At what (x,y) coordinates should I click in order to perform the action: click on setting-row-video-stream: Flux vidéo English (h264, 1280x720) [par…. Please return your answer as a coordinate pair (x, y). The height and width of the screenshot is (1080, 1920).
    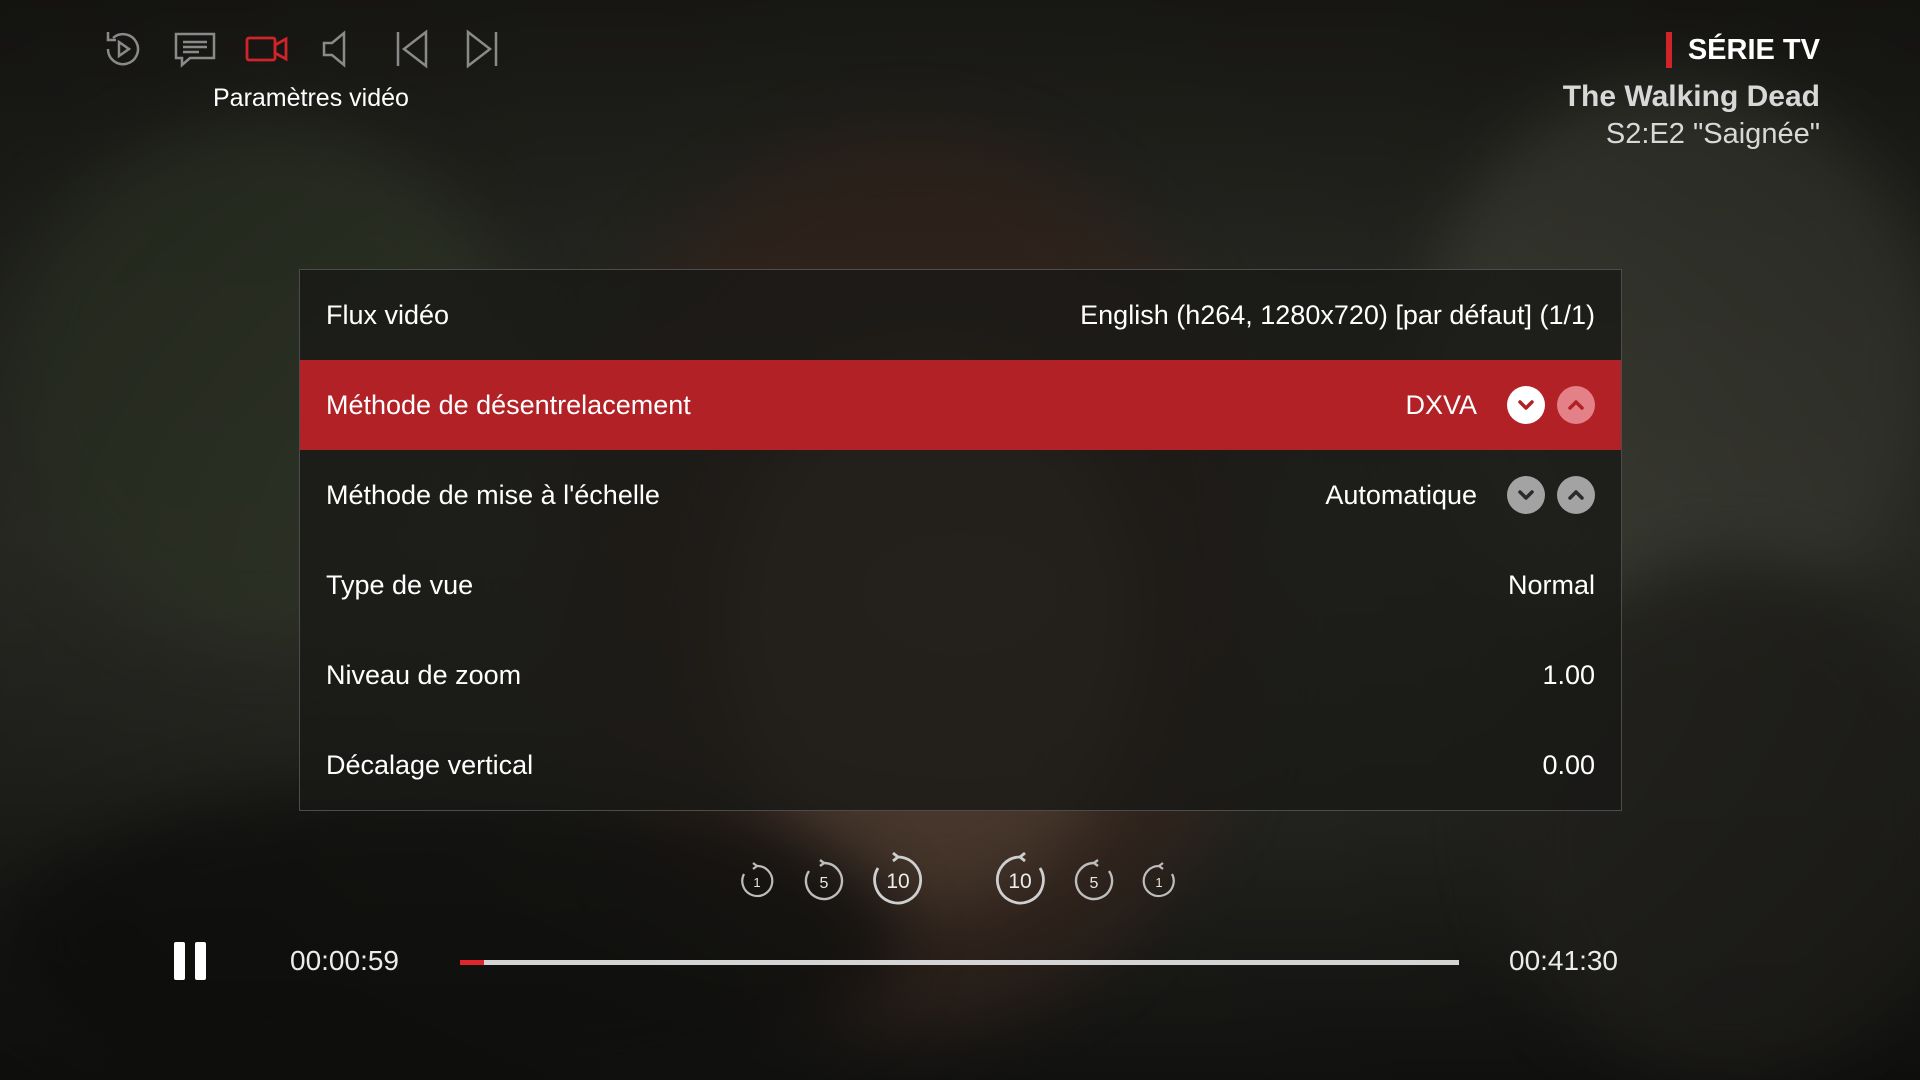
    Looking at the image, I should click on (960, 315).